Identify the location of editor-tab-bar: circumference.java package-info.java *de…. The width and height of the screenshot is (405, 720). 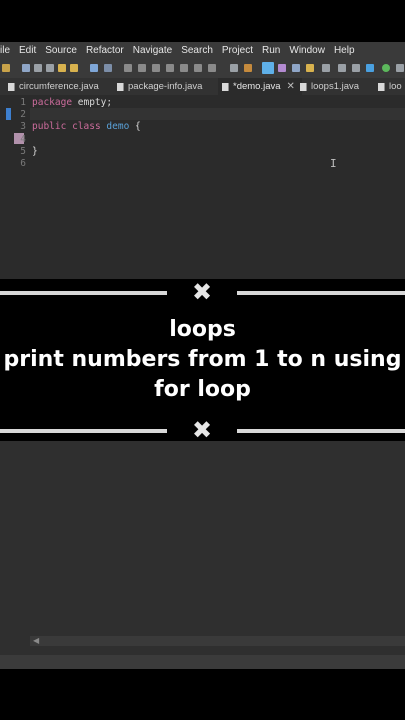
(202, 86).